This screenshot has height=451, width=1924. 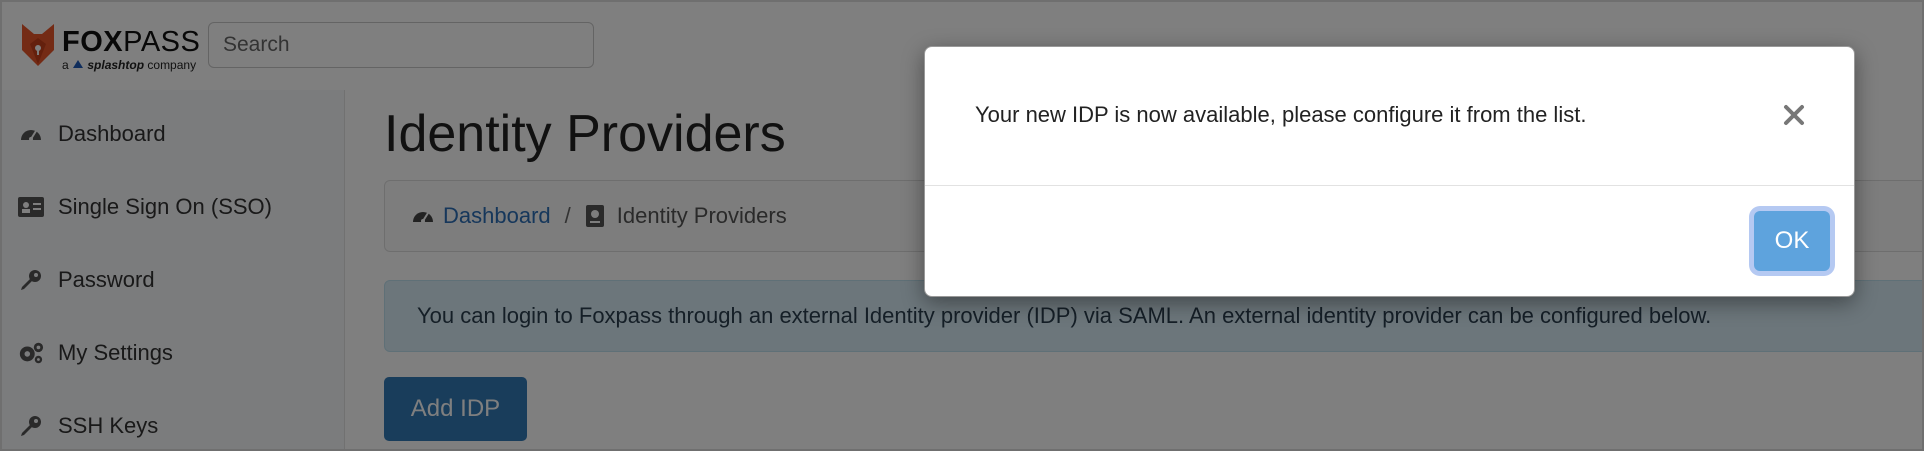 I want to click on ok-button: OK, so click(x=1792, y=241).